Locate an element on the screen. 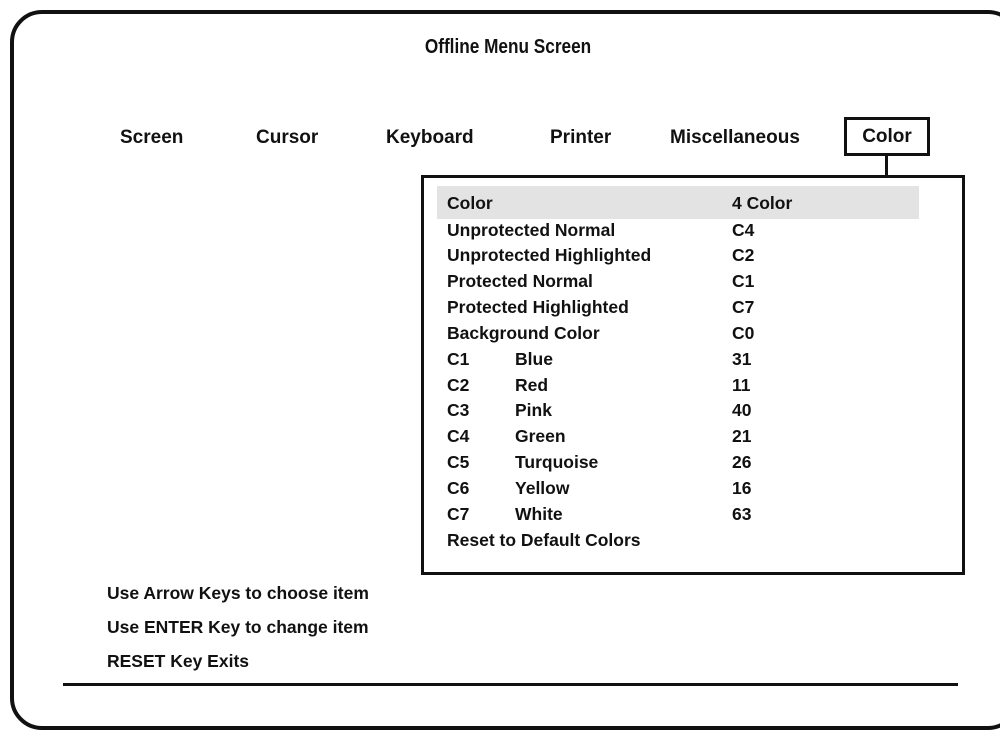  tab-printer: Printer is located at coordinates (580, 138).